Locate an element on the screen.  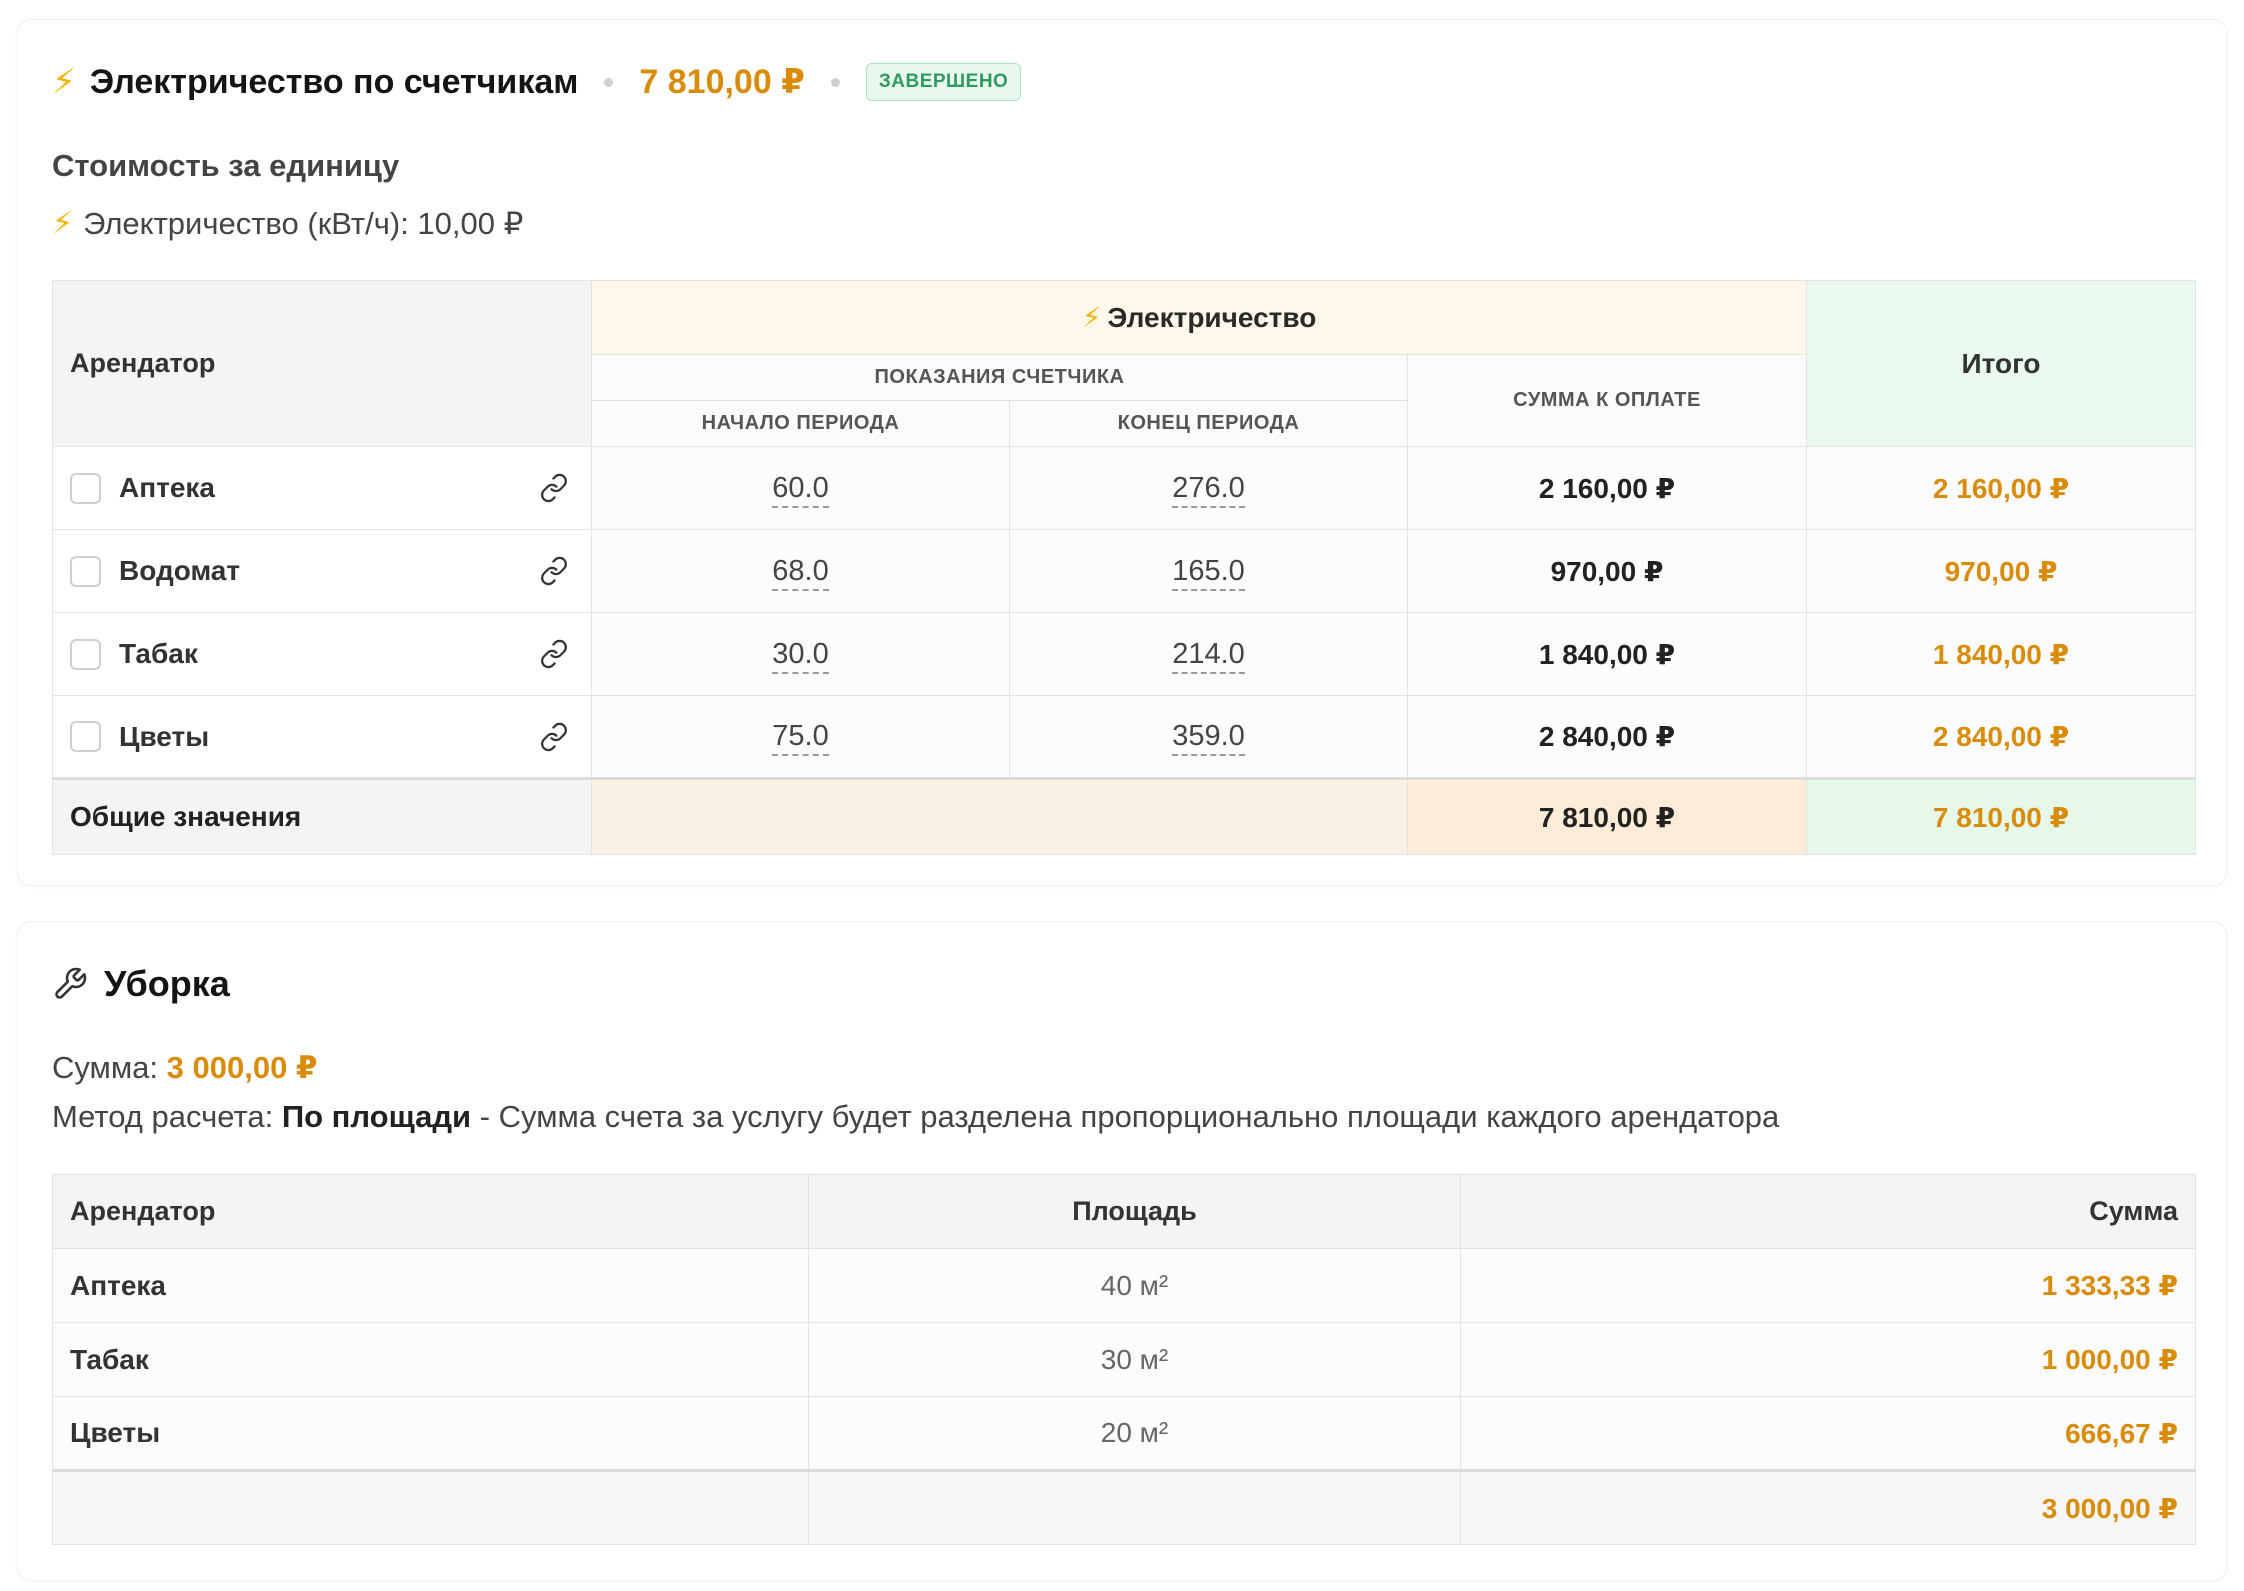
table-row: Водомат 68.0 165.0 970,00 ₽ 970,00 ₽ is located at coordinates (1124, 571).